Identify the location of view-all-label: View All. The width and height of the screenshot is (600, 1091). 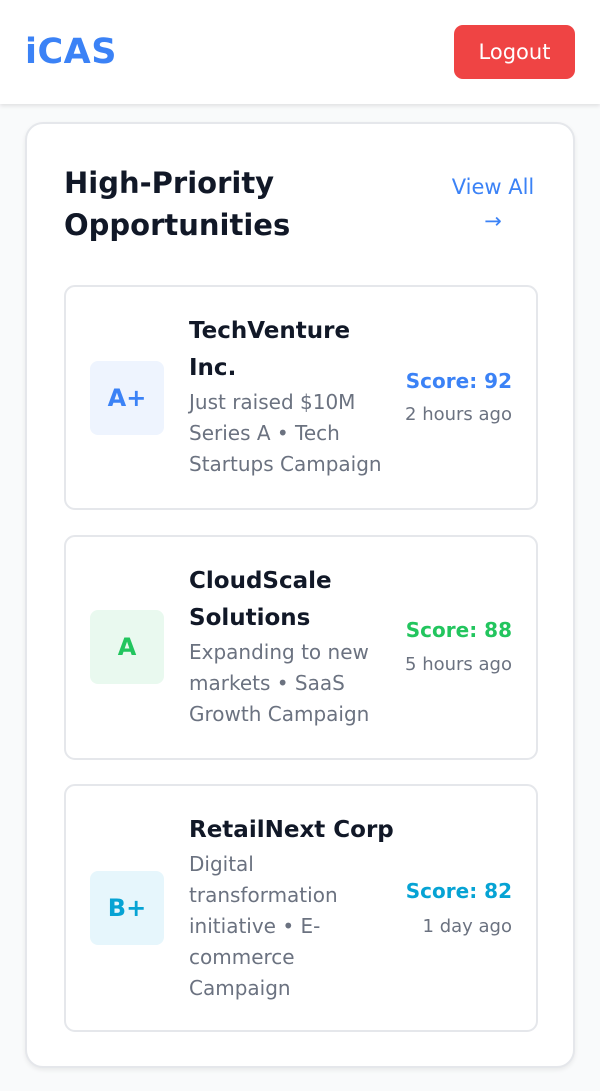
(493, 187).